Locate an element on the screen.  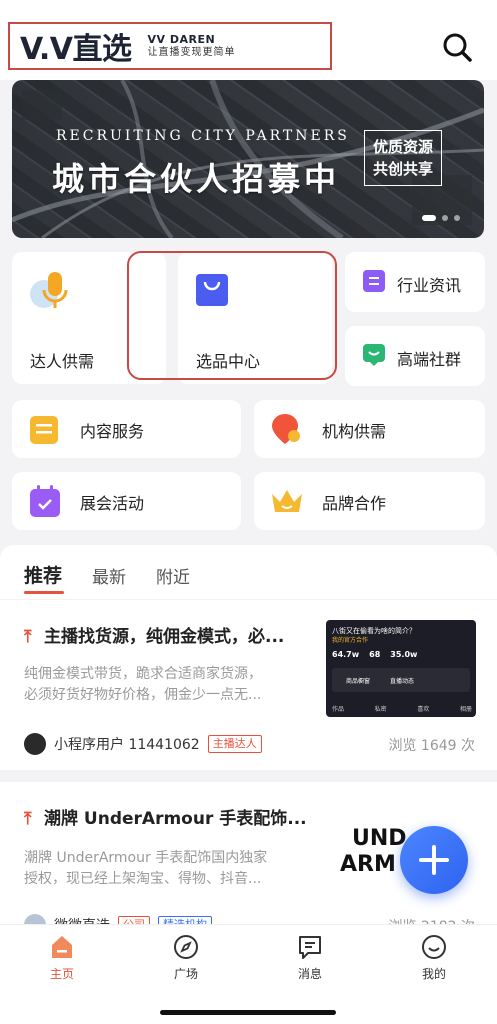
nav-label: 我的 is located at coordinates (433, 974).